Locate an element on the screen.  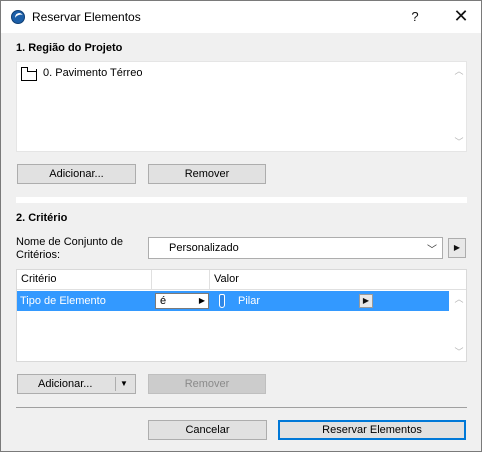
chevron-down-icon: ﹀ is located at coordinates (432, 250).